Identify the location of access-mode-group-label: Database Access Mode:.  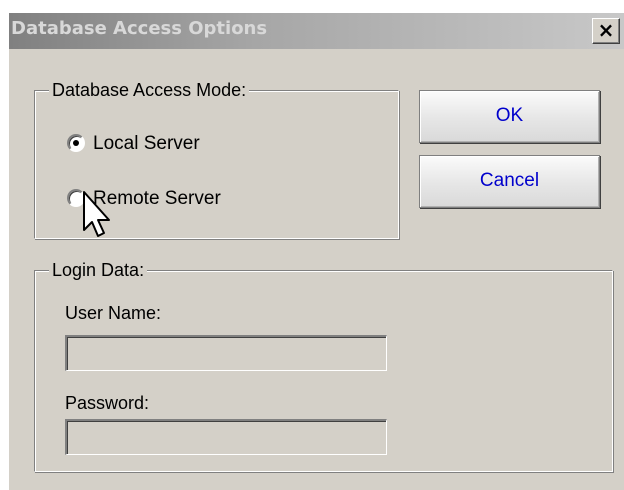
(149, 90).